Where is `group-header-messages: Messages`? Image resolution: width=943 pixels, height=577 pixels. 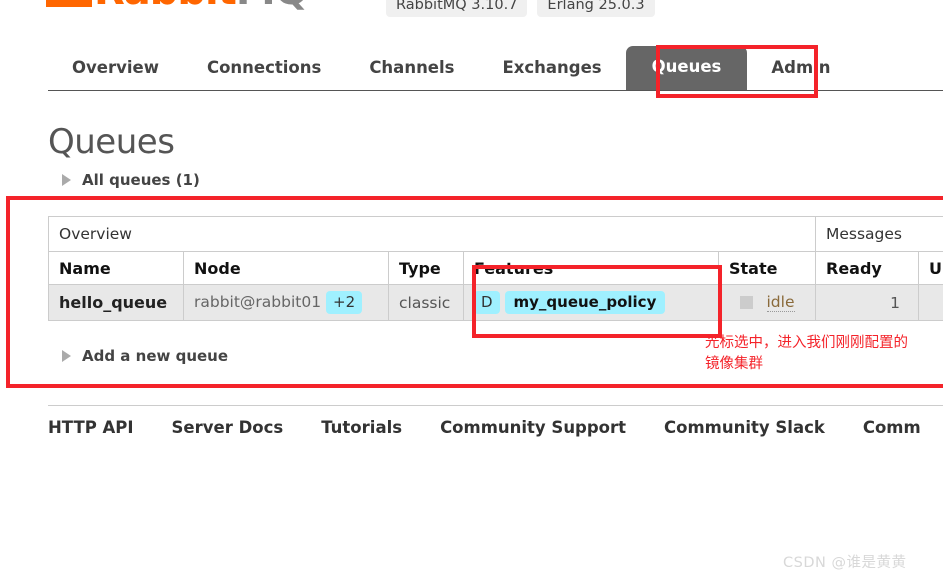 group-header-messages: Messages is located at coordinates (879, 234).